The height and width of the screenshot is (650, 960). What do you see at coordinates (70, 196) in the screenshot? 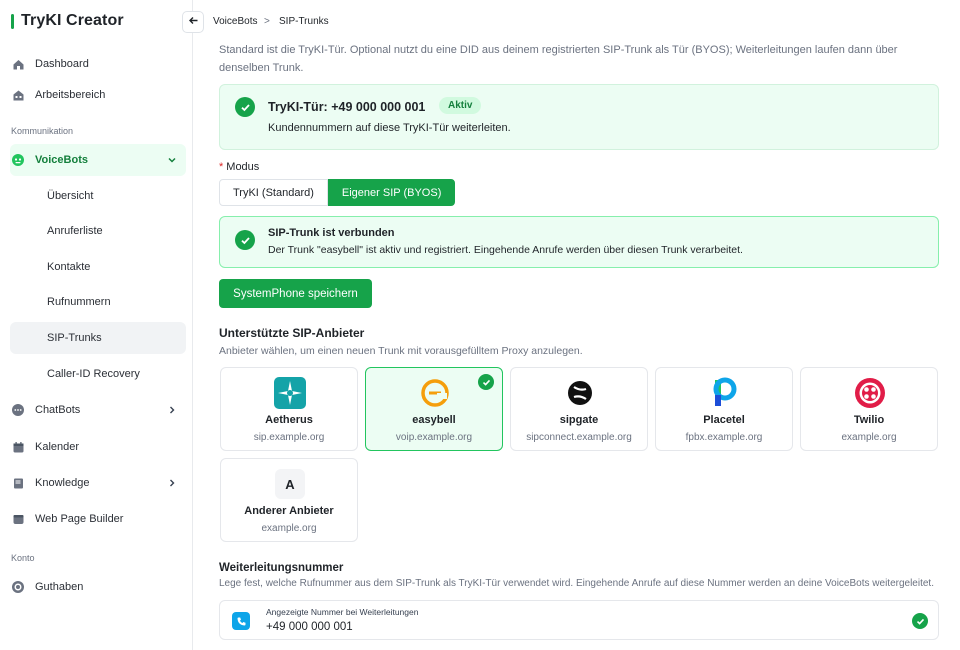
I see `sidebar-item-label: Übersicht` at bounding box center [70, 196].